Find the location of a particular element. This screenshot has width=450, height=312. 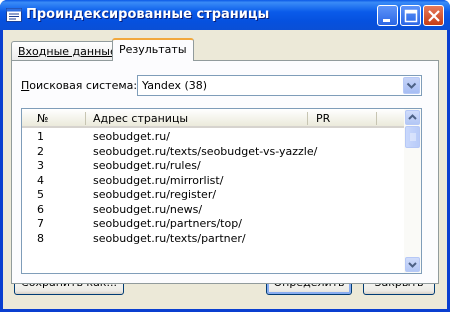

maximize-icon is located at coordinates (411, 16).